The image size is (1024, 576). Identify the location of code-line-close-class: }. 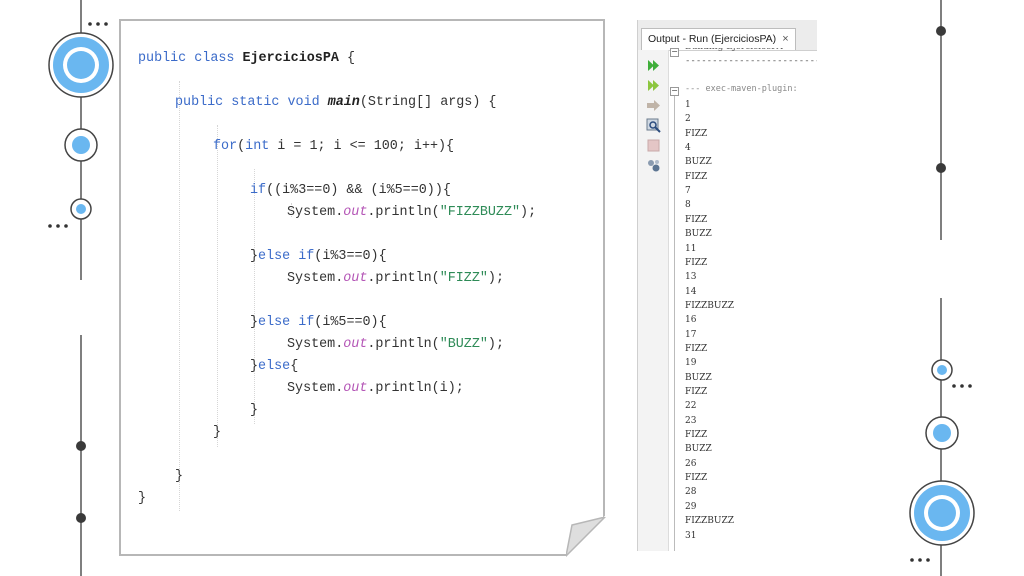
(142, 498).